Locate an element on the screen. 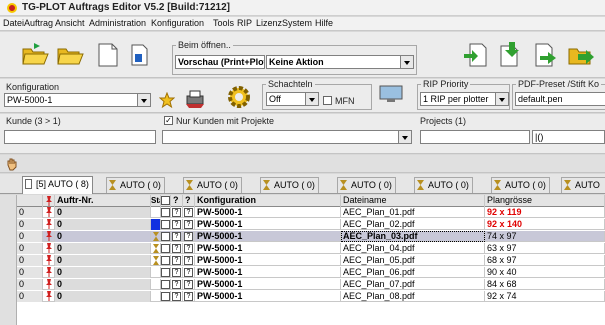 The height and width of the screenshot is (325, 605). table-row: 0 0?? PW-5000-1 AEC_Plan_07.pdf 84 x 68 is located at coordinates (311, 284).